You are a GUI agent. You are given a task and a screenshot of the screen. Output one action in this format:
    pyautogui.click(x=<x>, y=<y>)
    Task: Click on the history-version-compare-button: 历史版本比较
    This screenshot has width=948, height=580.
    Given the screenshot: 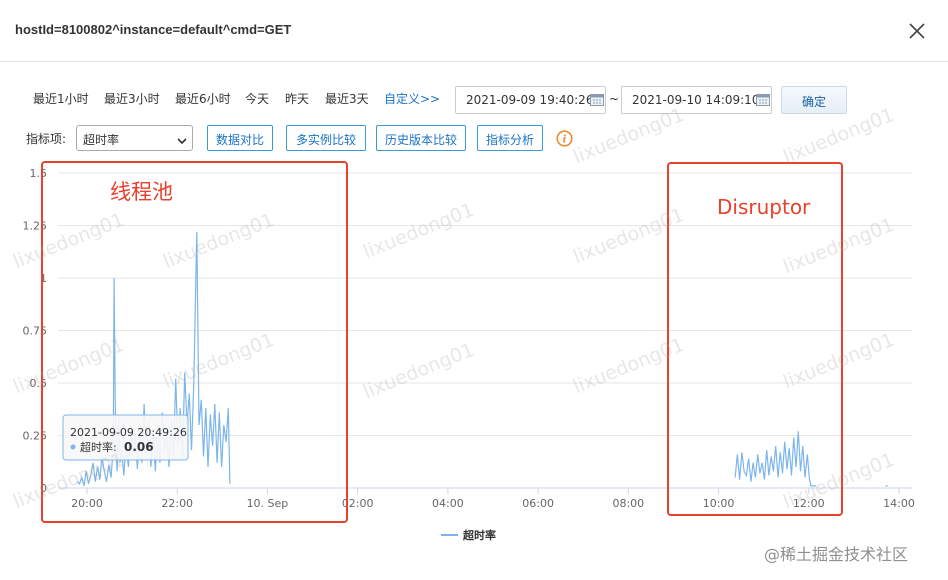 What is the action you would take?
    pyautogui.click(x=421, y=138)
    